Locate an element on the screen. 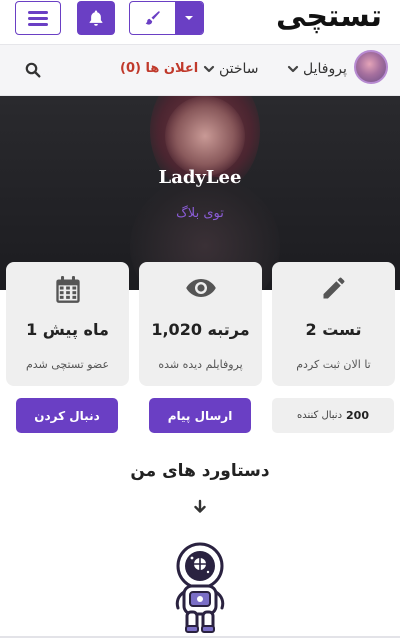  nav-notifications: اعلان ها (0) is located at coordinates (159, 68).